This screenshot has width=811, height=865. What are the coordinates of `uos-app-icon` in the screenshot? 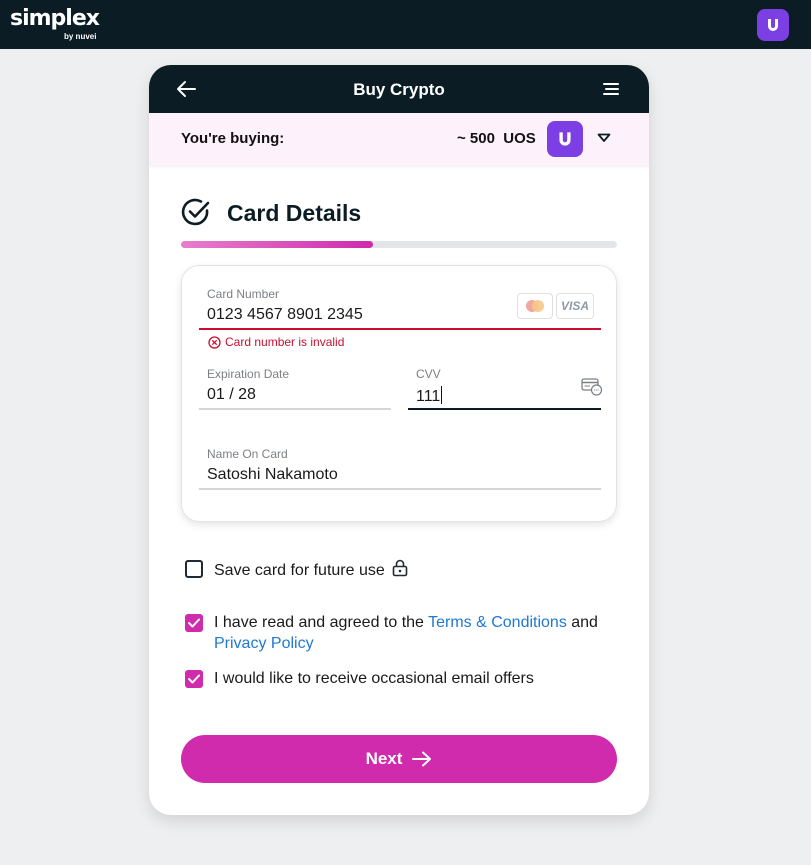 It's located at (773, 25).